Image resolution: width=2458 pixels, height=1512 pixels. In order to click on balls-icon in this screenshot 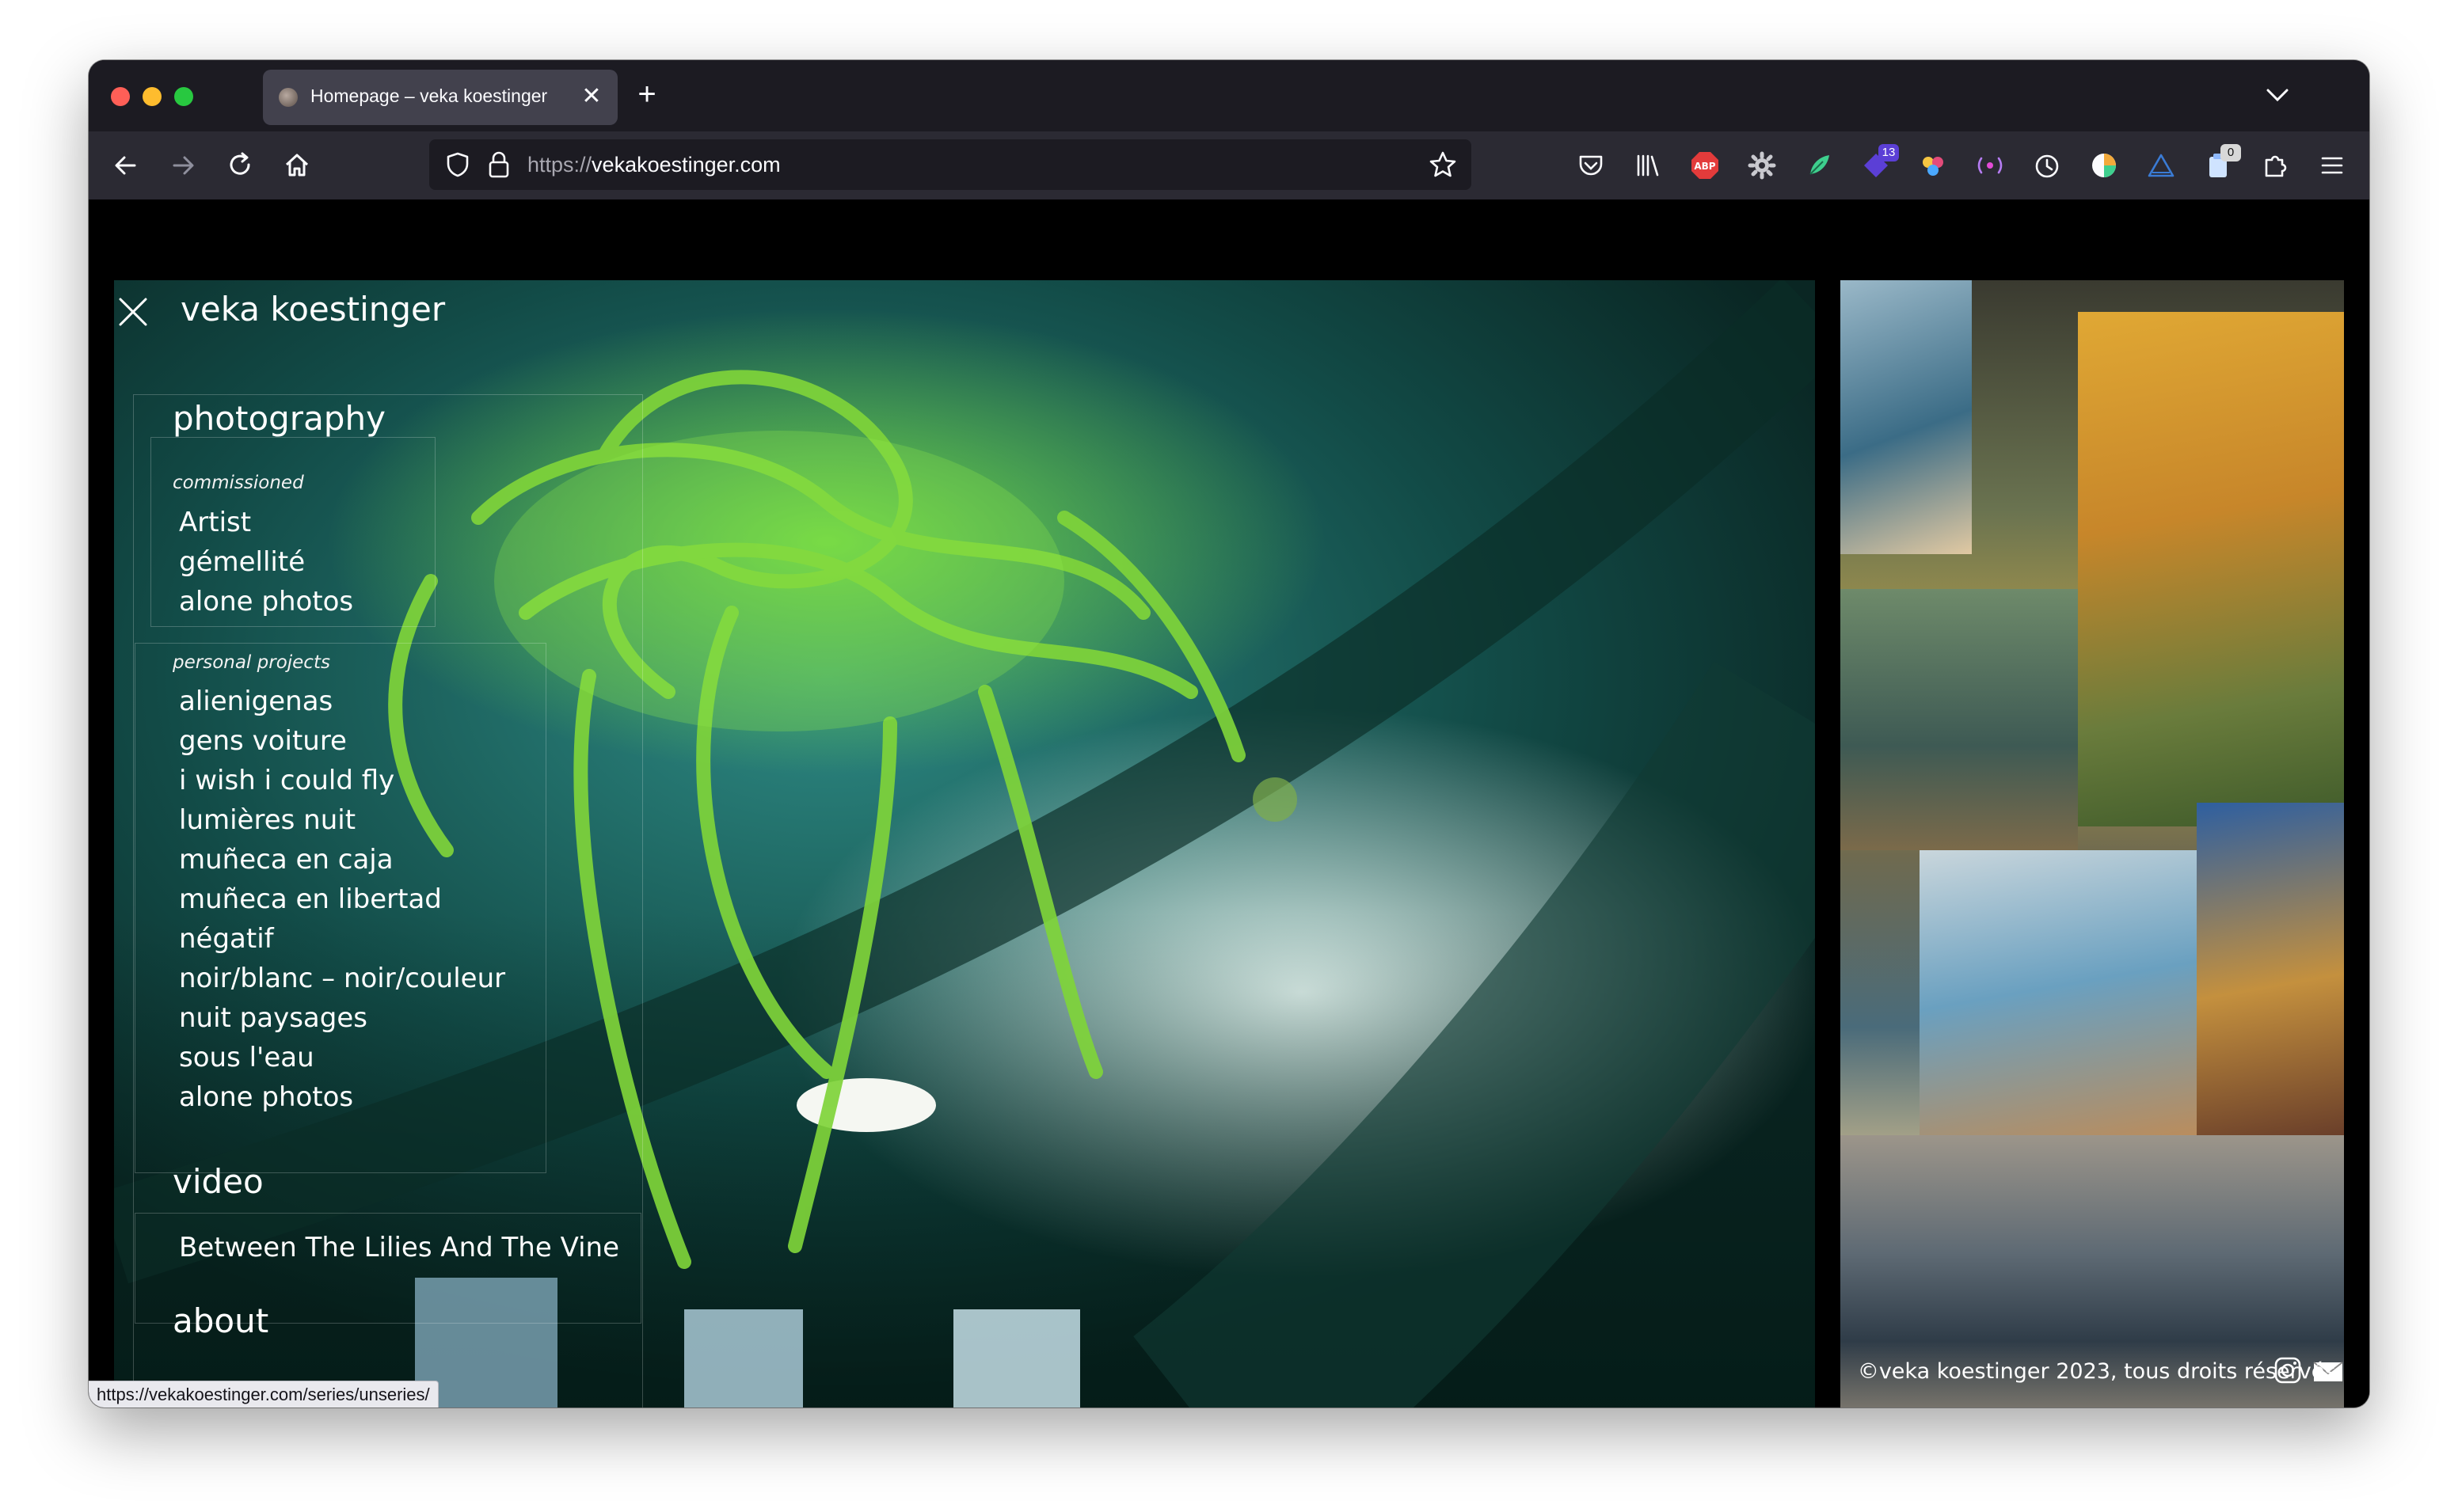, I will do `click(1933, 165)`.